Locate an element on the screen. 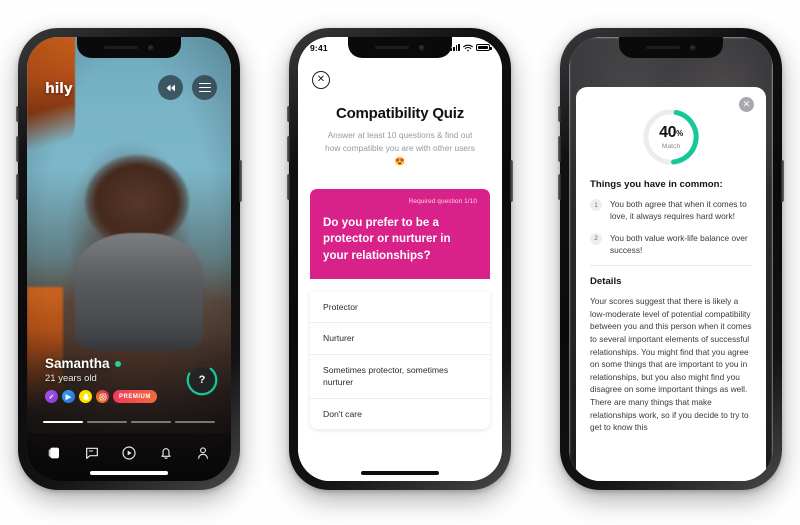 The height and width of the screenshot is (525, 800). play-circle-icon is located at coordinates (129, 453).